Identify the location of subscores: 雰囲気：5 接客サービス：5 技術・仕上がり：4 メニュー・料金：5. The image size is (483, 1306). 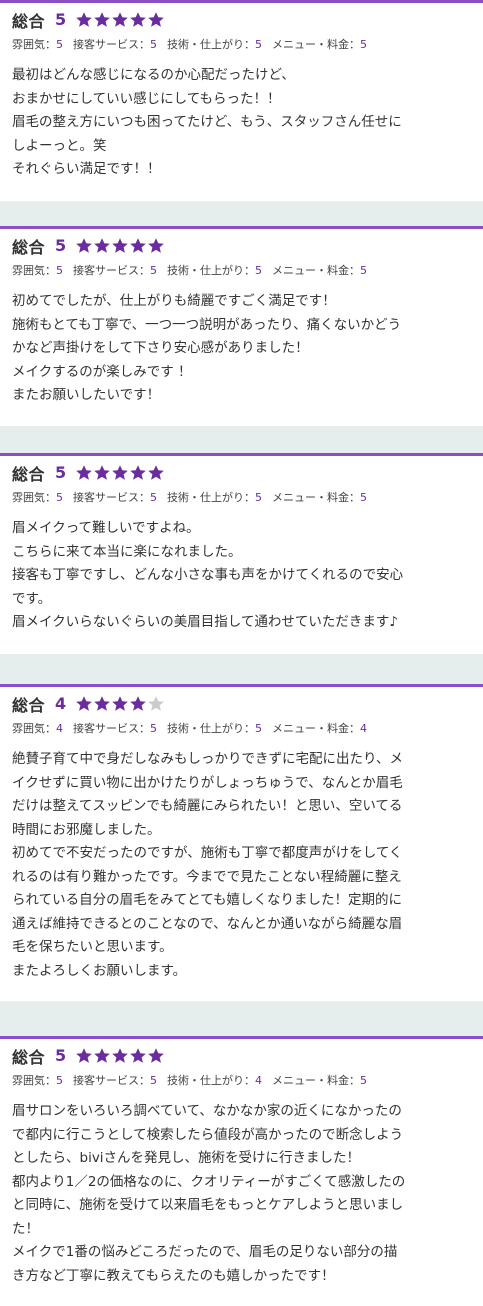
(241, 1080).